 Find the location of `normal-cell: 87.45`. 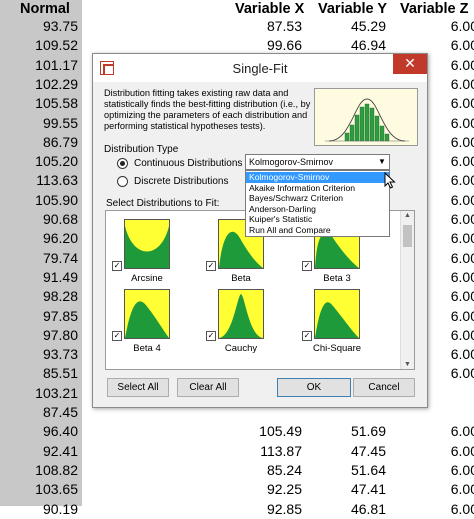

normal-cell: 87.45 is located at coordinates (39, 412).